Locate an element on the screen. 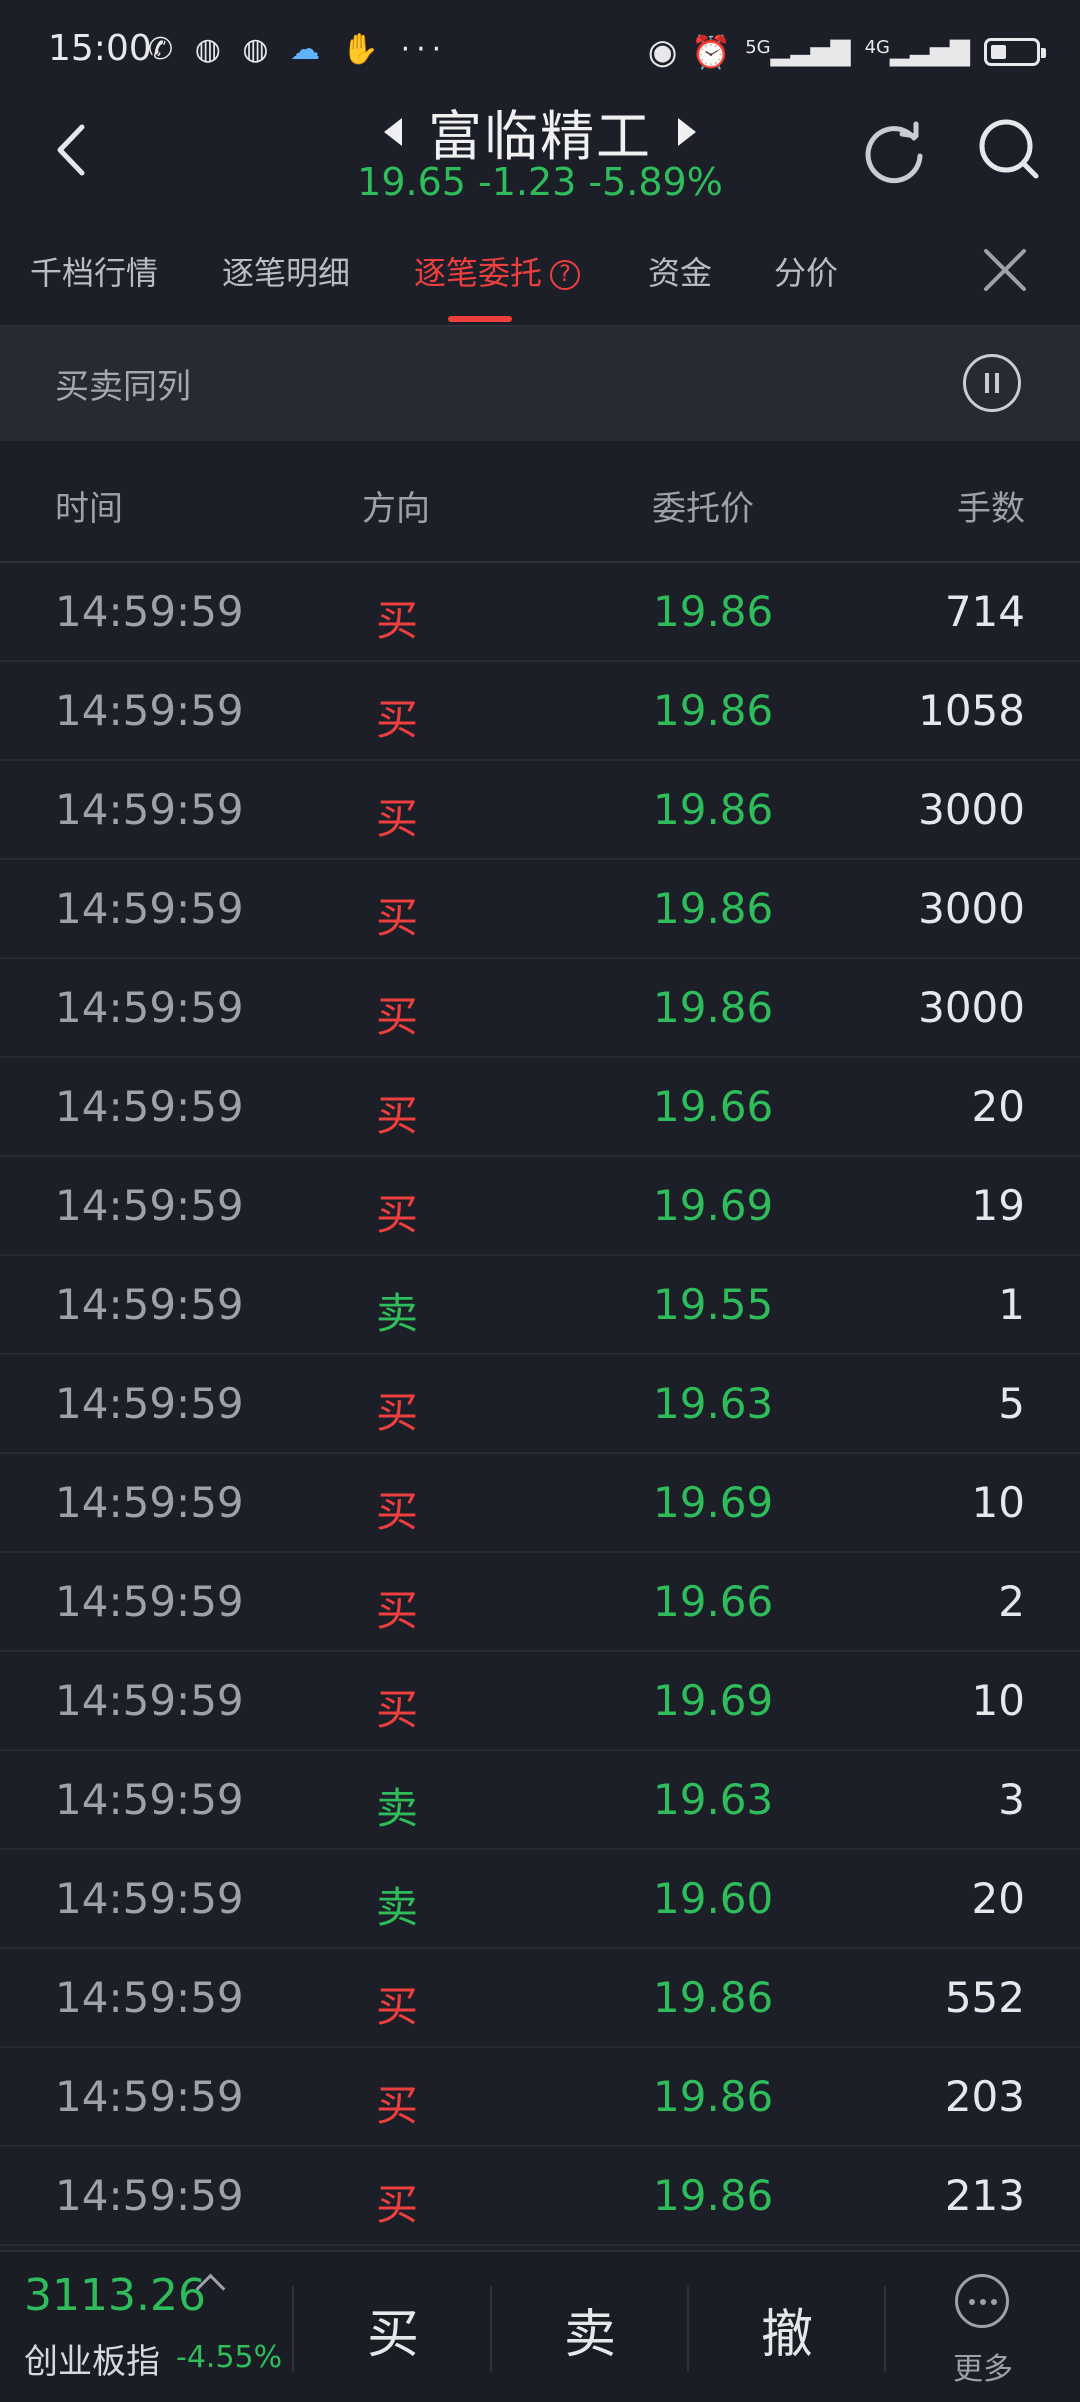 Image resolution: width=1080 pixels, height=2402 pixels. column-header-quantity: 手数 is located at coordinates (991, 509).